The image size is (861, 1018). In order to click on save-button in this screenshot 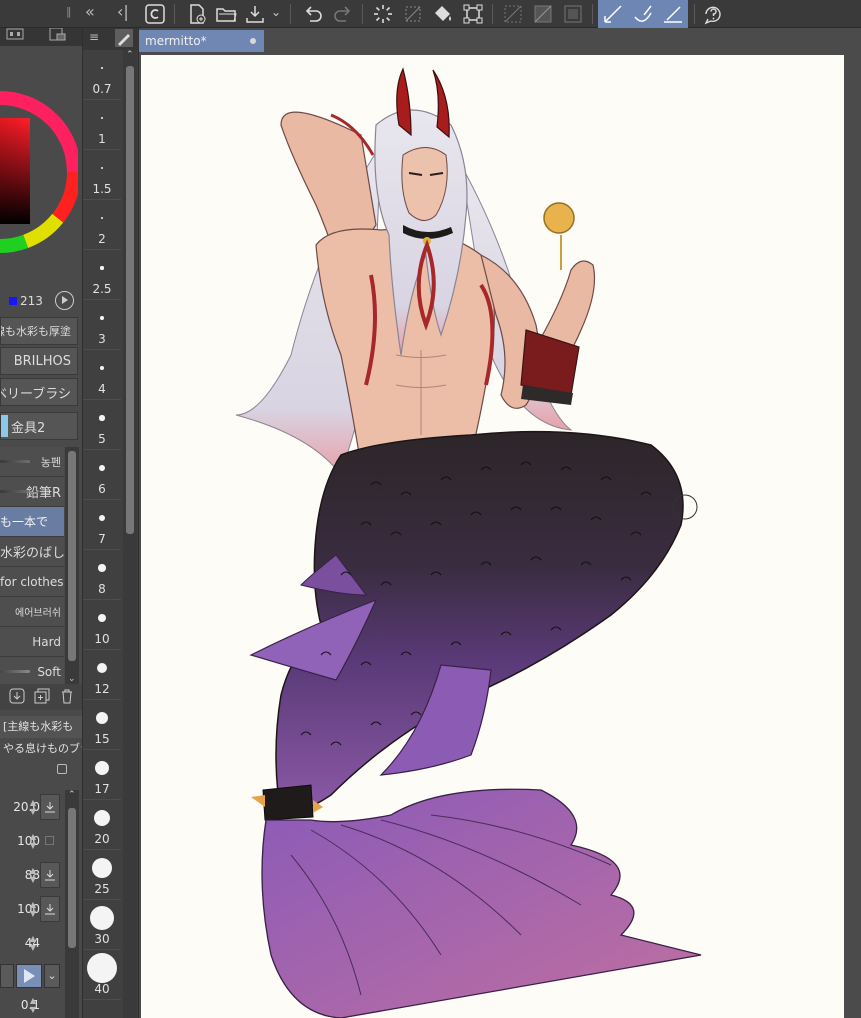, I will do `click(255, 14)`.